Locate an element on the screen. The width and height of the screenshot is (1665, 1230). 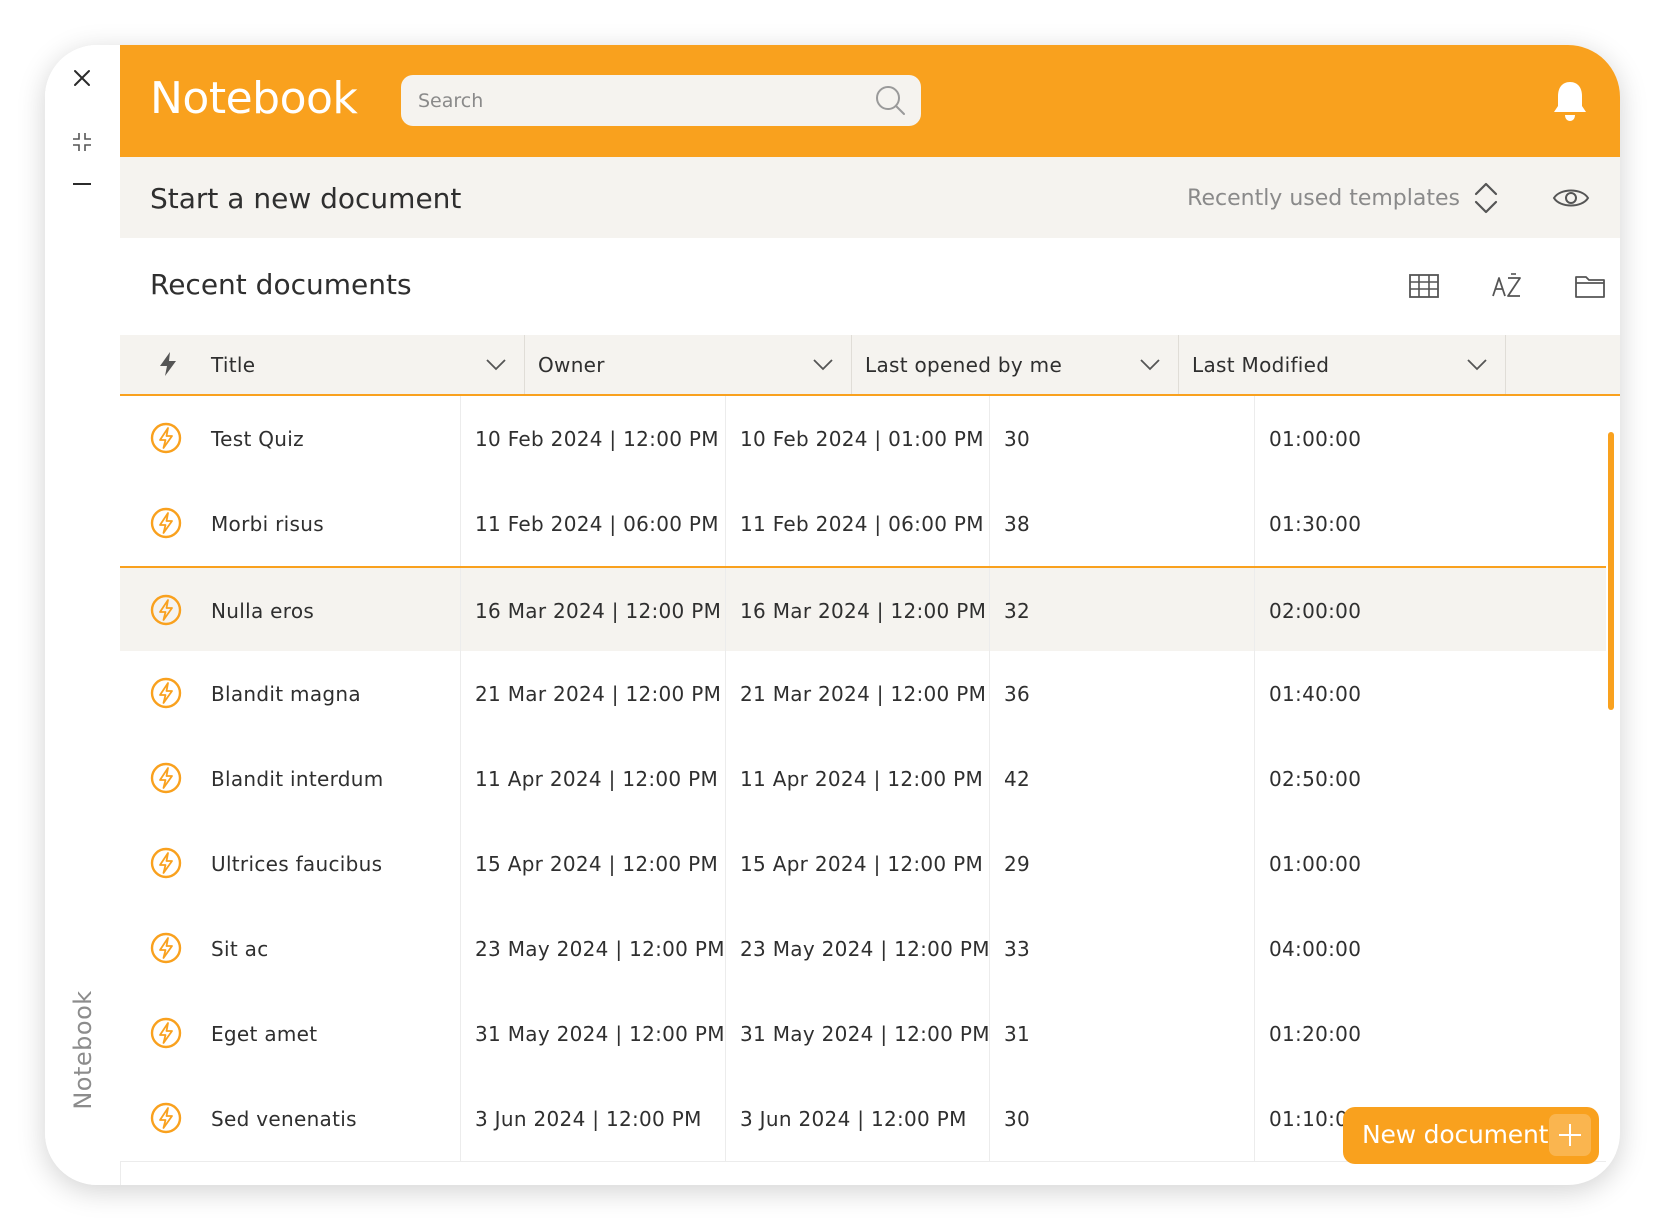
cell-title: Nulla eros is located at coordinates (263, 610).